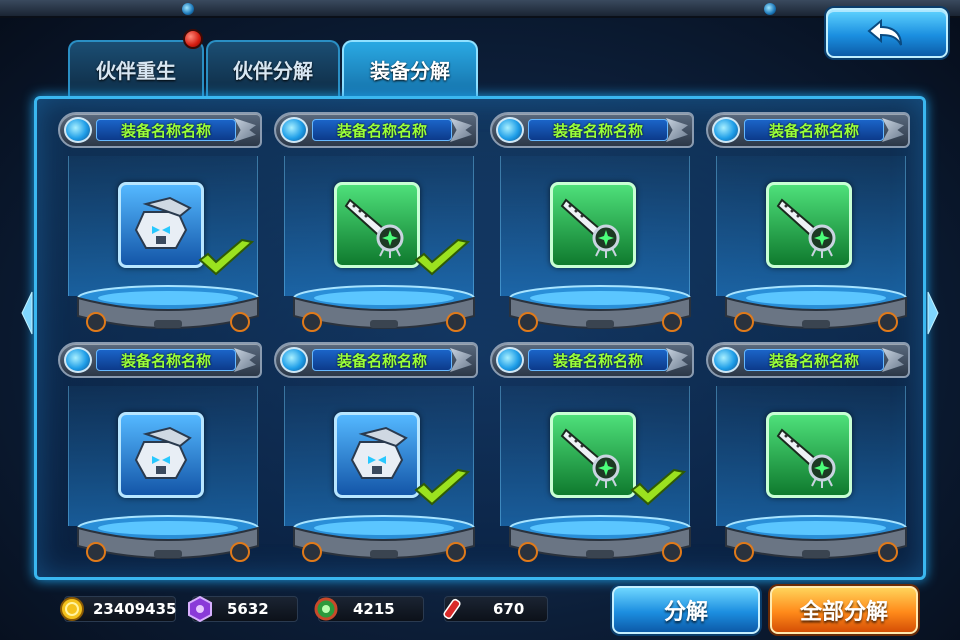  I want to click on tab-equipment-decompose: 装备分解, so click(410, 68).